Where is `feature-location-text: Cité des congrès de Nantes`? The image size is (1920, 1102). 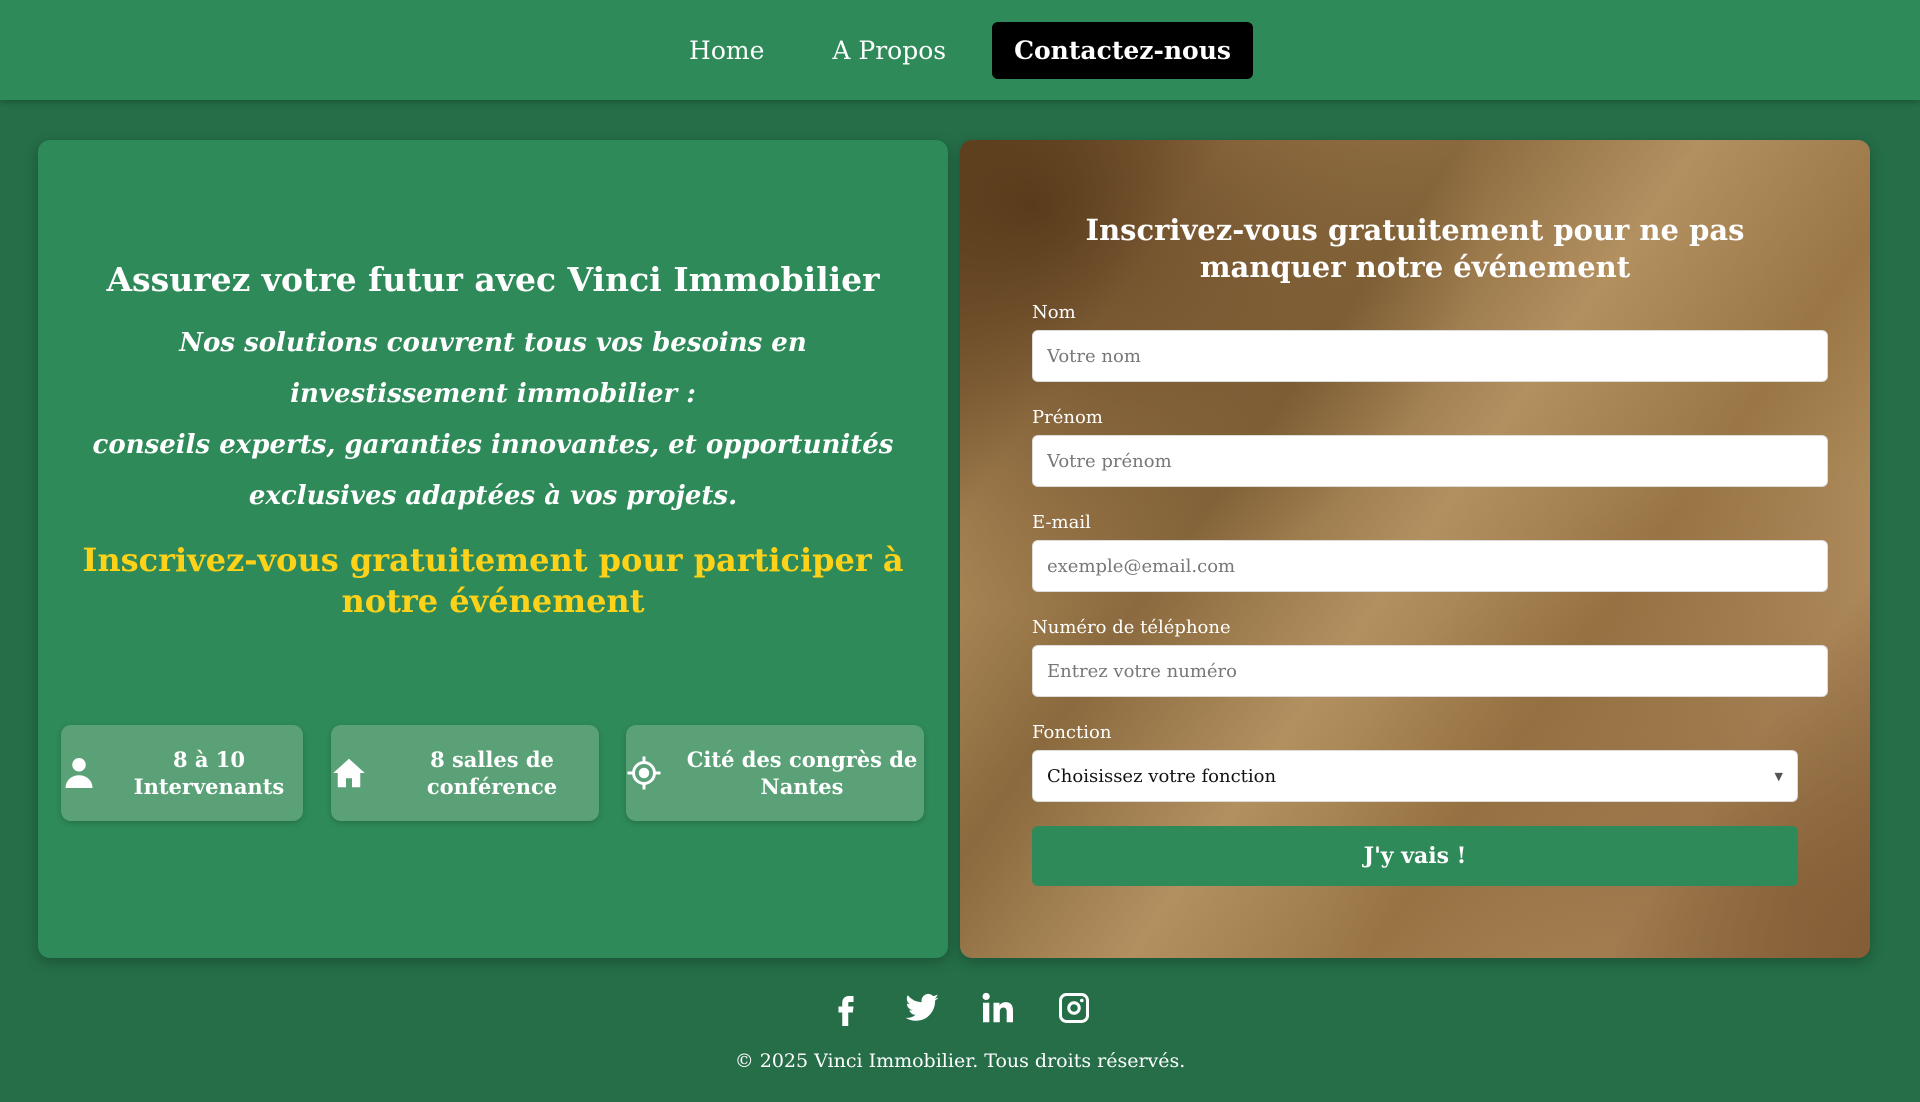 feature-location-text: Cité des congrès de Nantes is located at coordinates (802, 773).